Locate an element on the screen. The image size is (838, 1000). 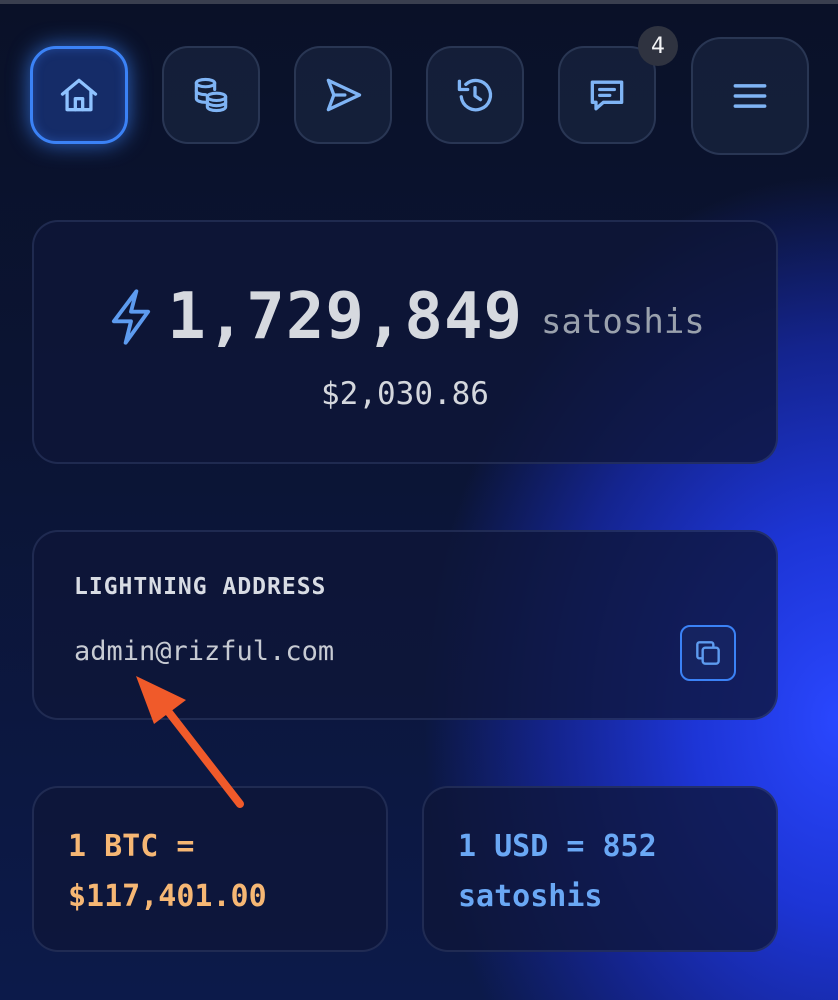
annotation-arrow-head is located at coordinates (161, 700).